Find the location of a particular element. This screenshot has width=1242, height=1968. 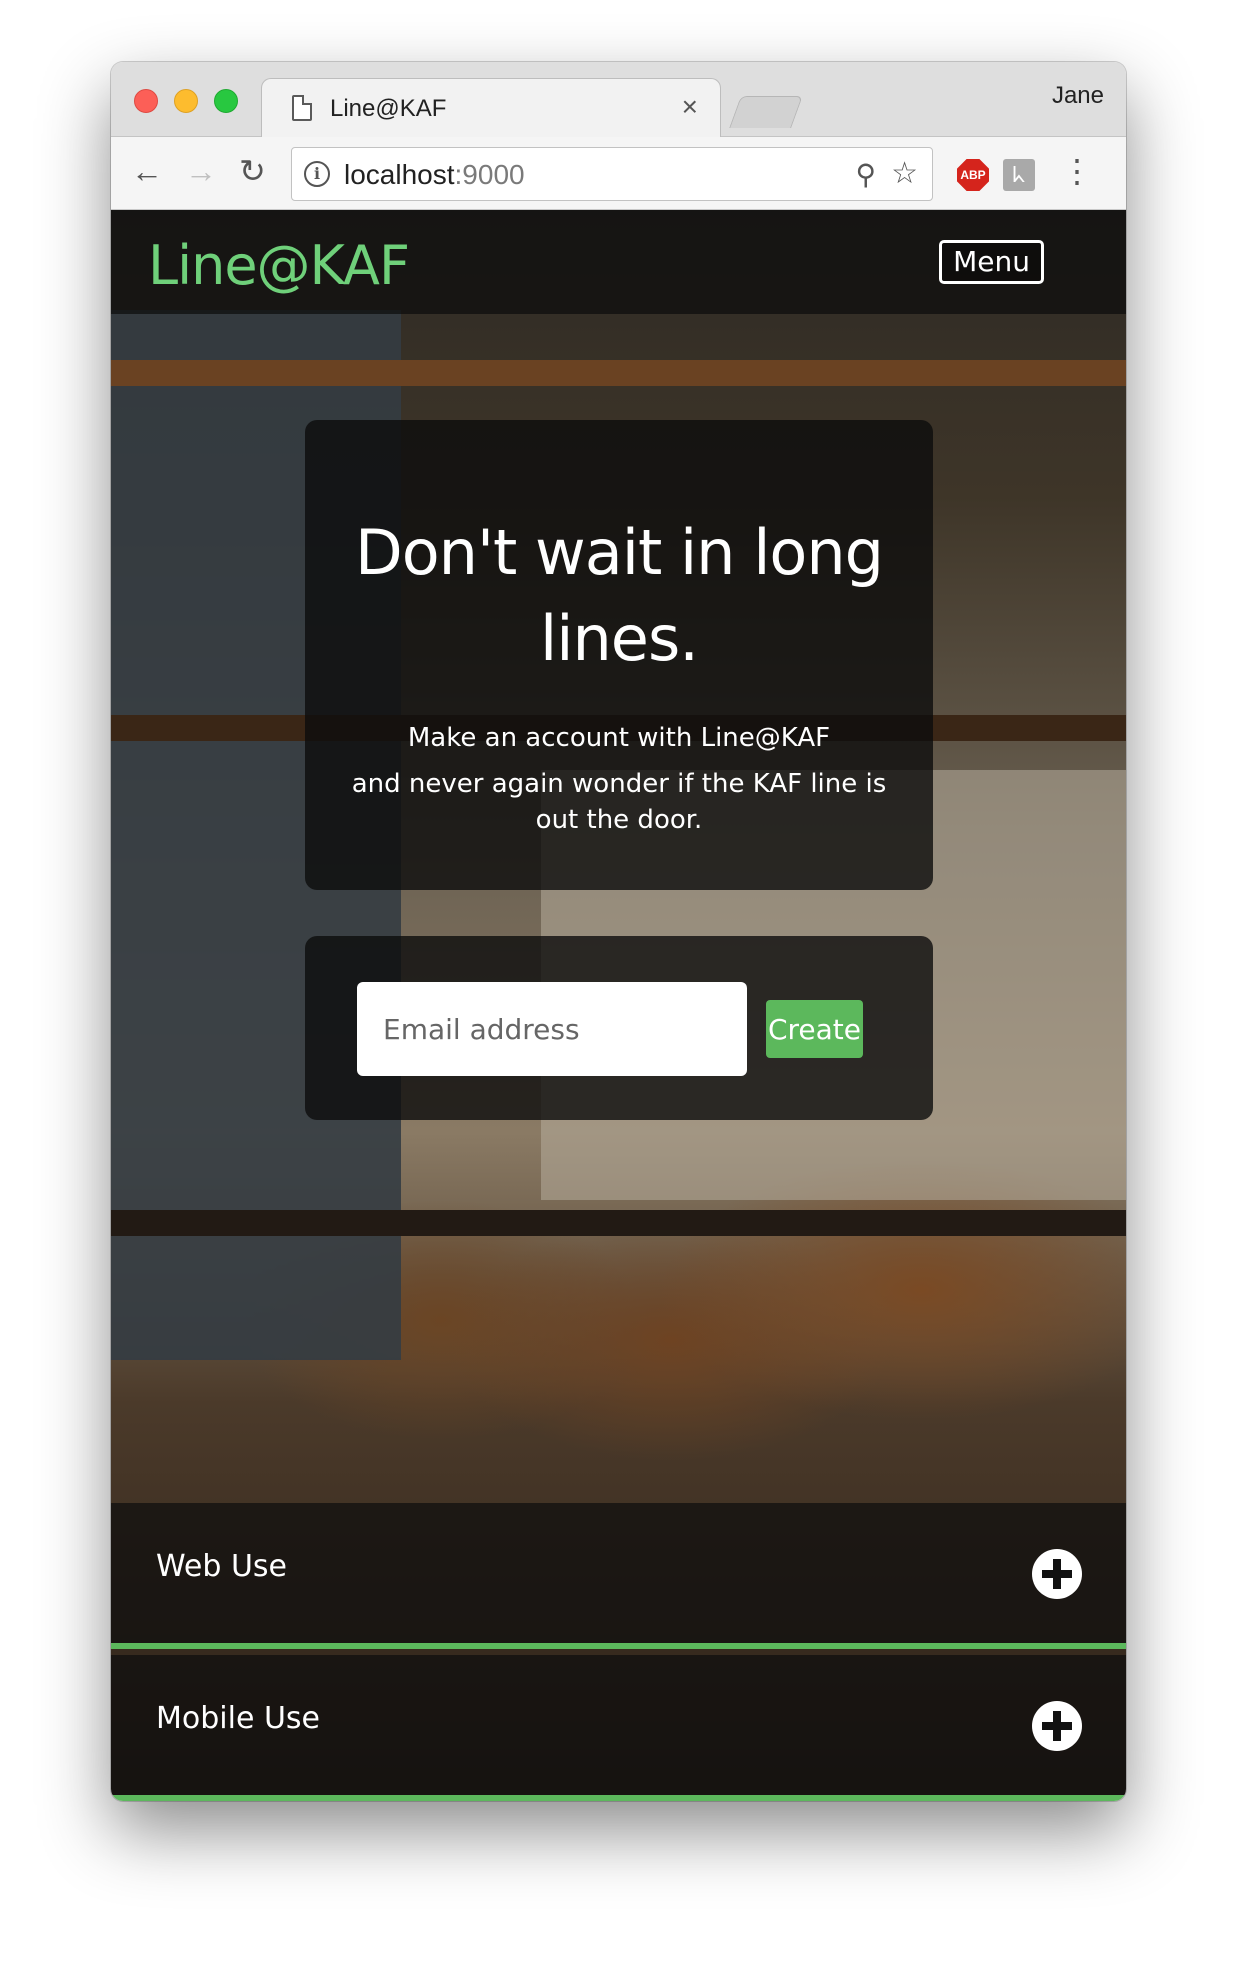

accordion-mobile-use: Mobile Use is located at coordinates (618, 1728).